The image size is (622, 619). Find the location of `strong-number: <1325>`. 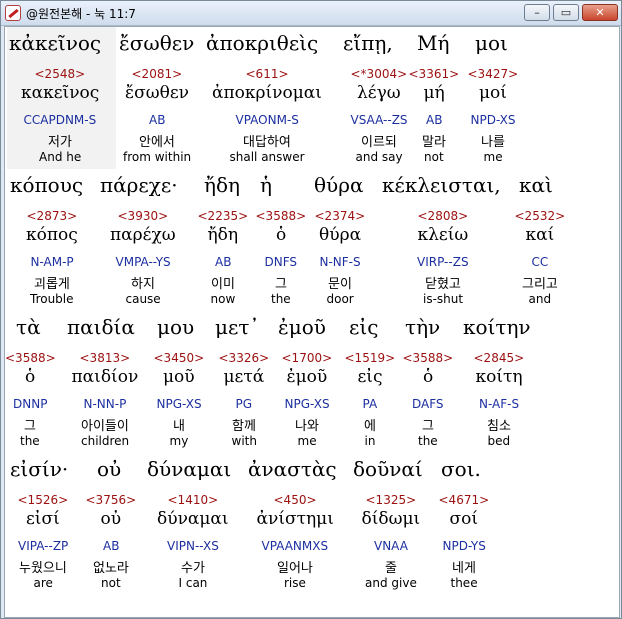

strong-number: <1325> is located at coordinates (391, 500).